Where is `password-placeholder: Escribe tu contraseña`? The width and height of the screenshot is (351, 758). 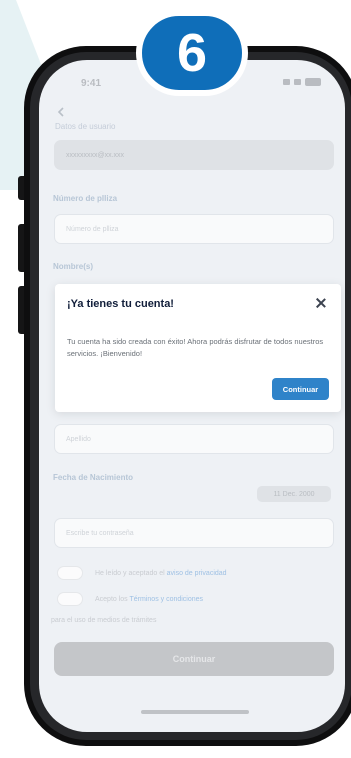
password-placeholder: Escribe tu contraseña is located at coordinates (100, 533).